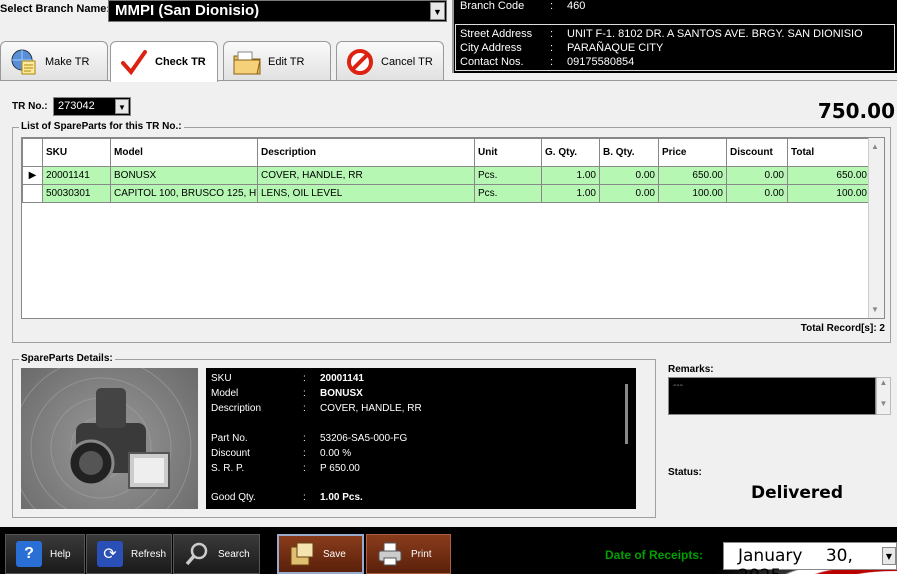  Describe the element at coordinates (770, 556) in the screenshot. I see `date-month: January` at that location.